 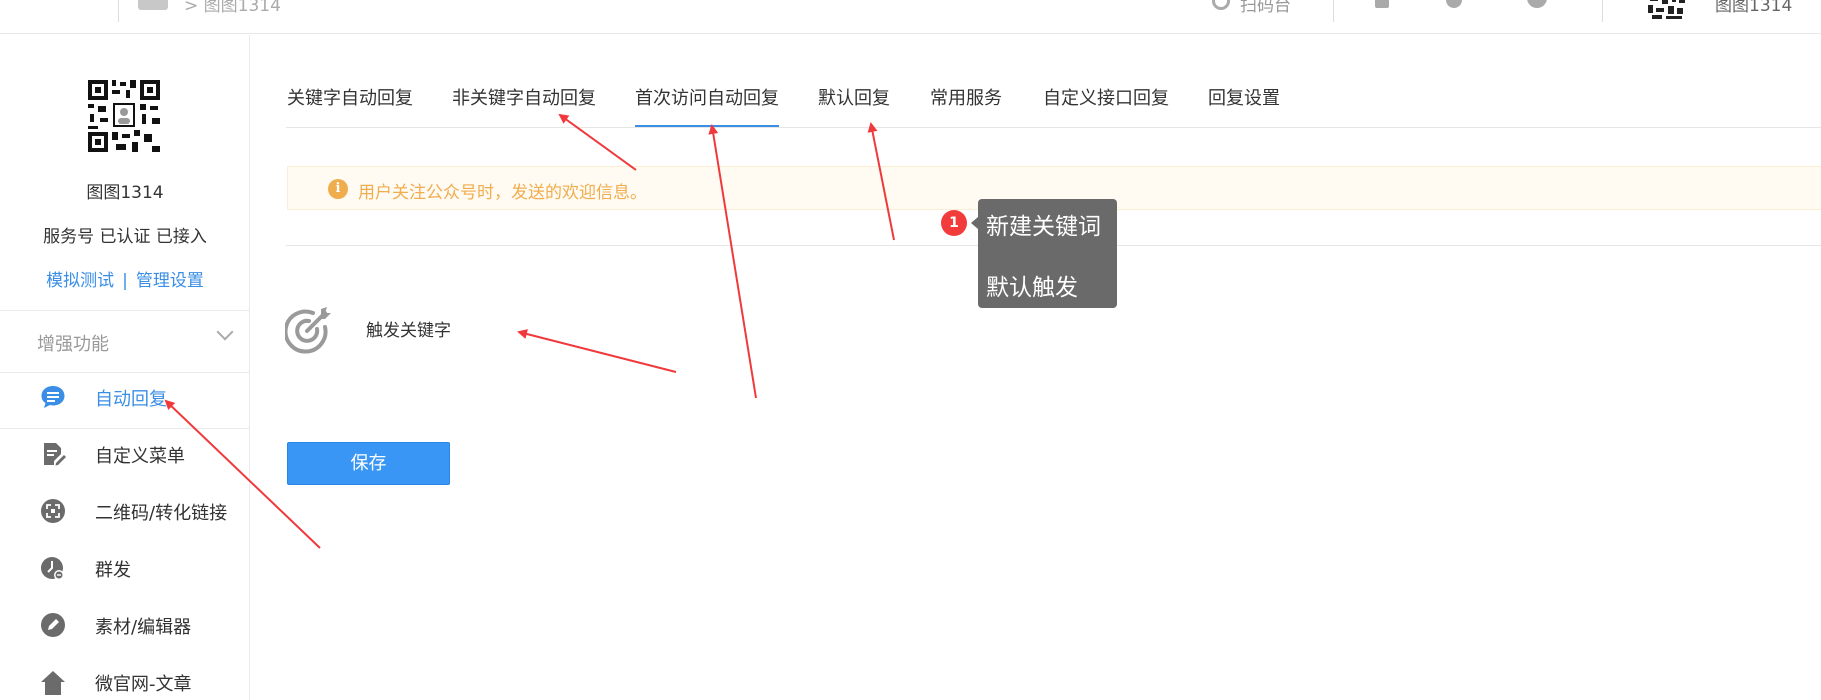 I want to click on simulate-test-link: 模拟测试, so click(x=80, y=281).